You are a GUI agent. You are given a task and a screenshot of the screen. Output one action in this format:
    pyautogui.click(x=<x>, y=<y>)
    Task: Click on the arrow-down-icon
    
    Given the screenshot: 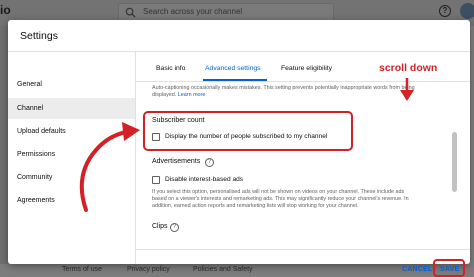 What is the action you would take?
    pyautogui.click(x=407, y=89)
    